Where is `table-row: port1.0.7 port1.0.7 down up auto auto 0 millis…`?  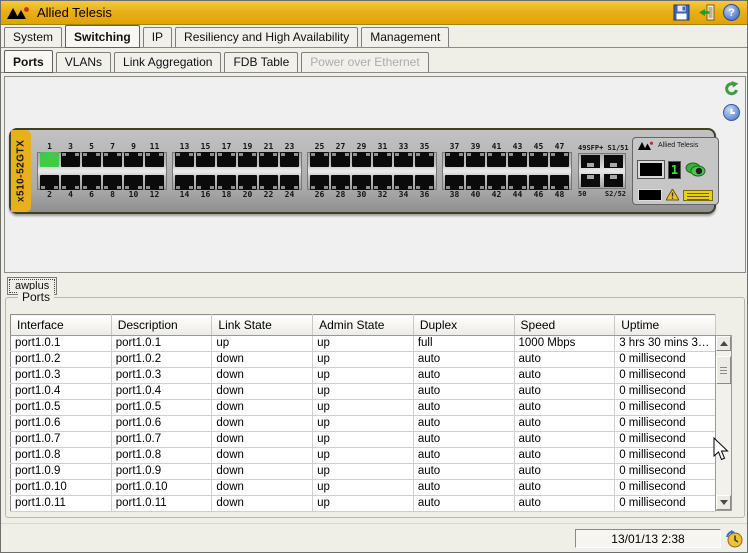 table-row: port1.0.7 port1.0.7 down up auto auto 0 millis… is located at coordinates (363, 439).